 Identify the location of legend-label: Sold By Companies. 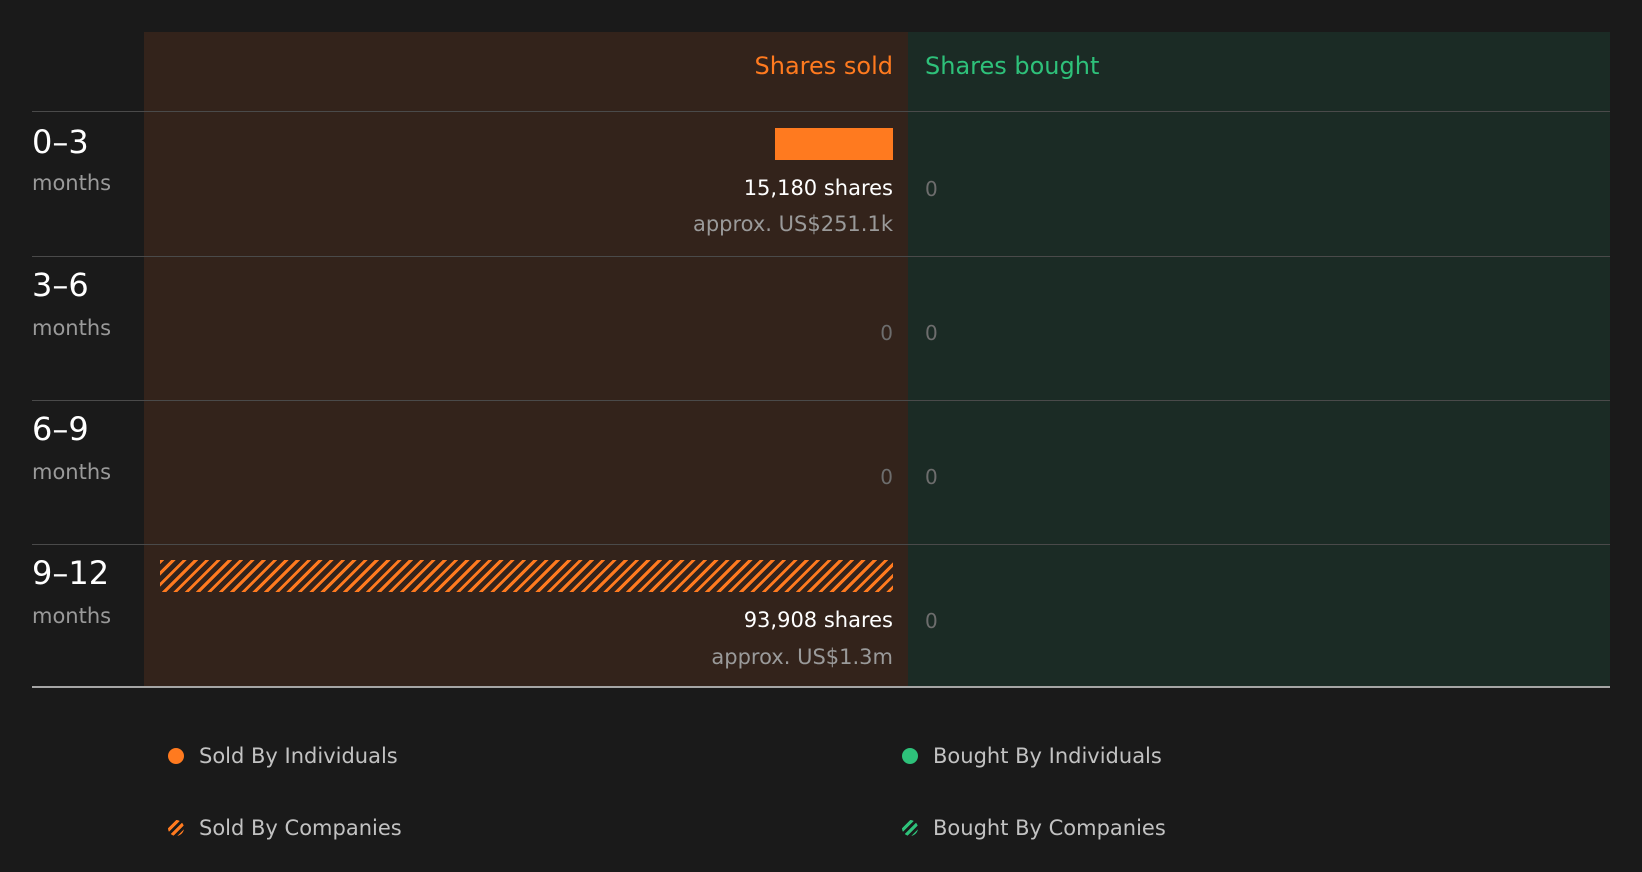
(300, 828).